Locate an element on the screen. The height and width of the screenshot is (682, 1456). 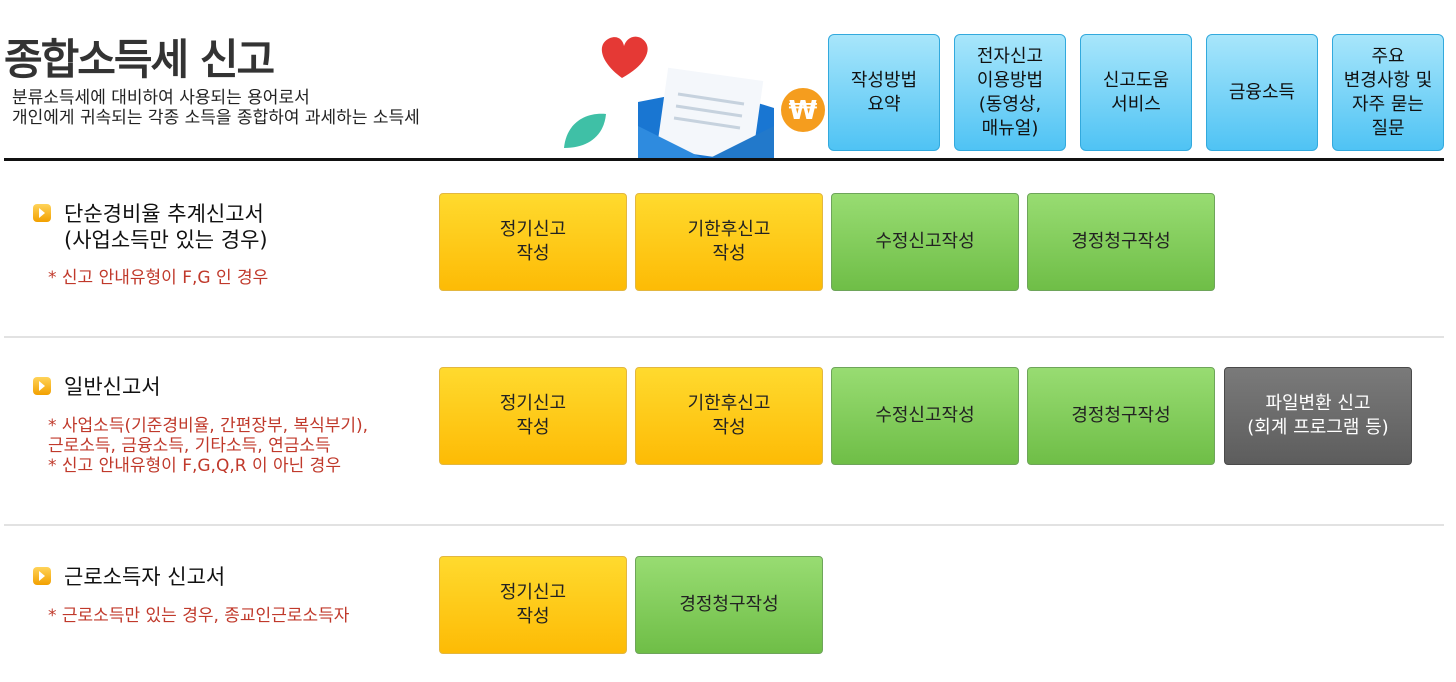
financial-income-button: 금융소득 is located at coordinates (1262, 92).